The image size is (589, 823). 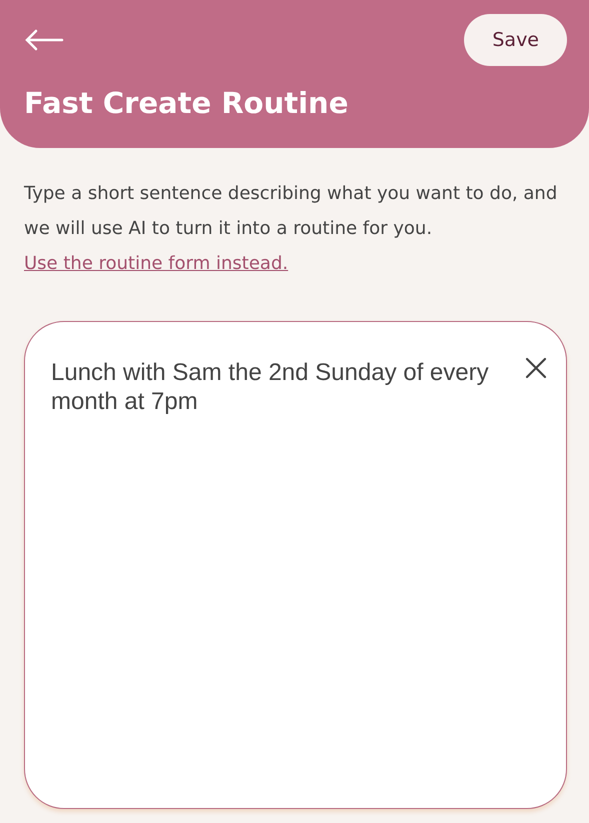 I want to click on back-icon, so click(x=44, y=40).